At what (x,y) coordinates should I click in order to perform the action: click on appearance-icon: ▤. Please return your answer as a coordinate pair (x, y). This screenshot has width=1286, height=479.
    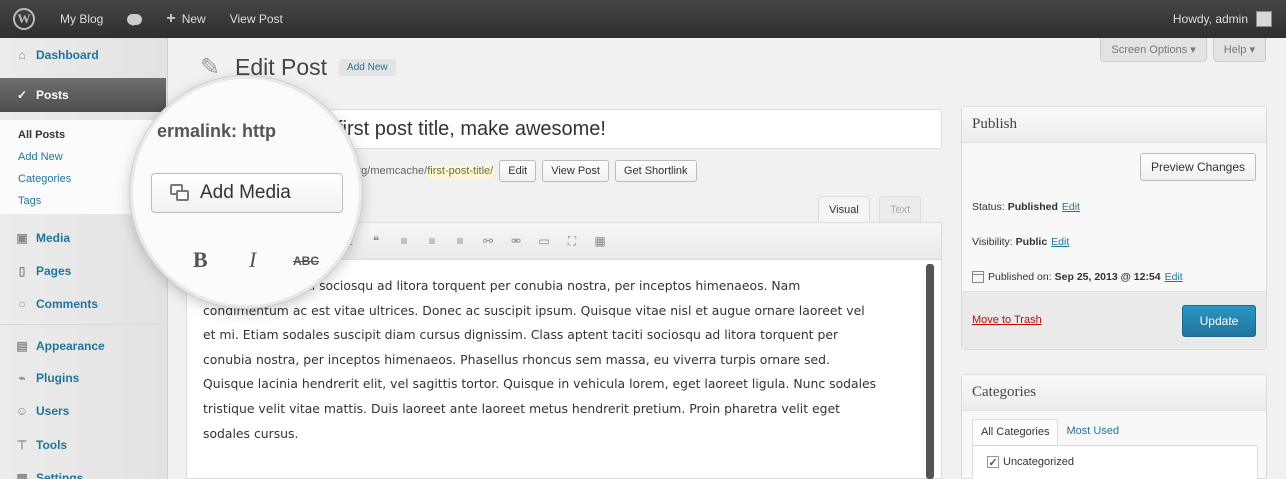
    Looking at the image, I should click on (22, 346).